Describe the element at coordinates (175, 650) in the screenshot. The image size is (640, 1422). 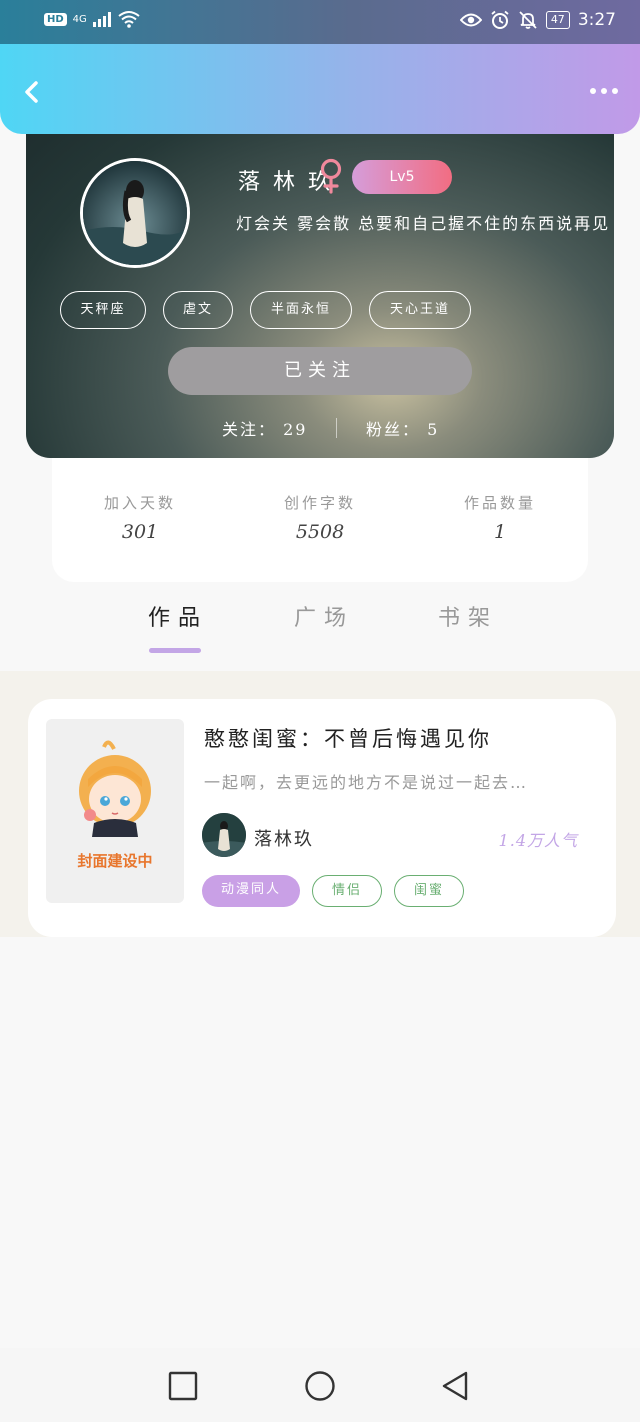
I see `tab-indicator` at that location.